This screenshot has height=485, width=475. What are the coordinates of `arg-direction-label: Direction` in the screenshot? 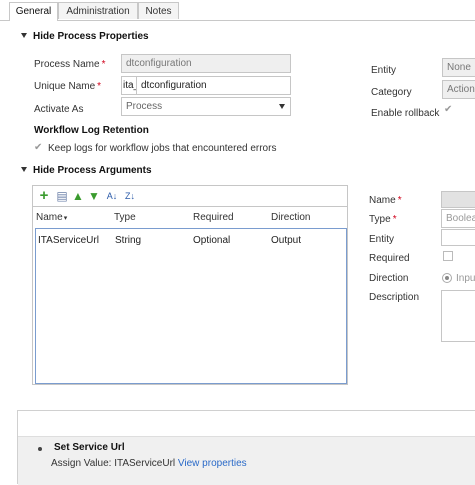 It's located at (389, 278).